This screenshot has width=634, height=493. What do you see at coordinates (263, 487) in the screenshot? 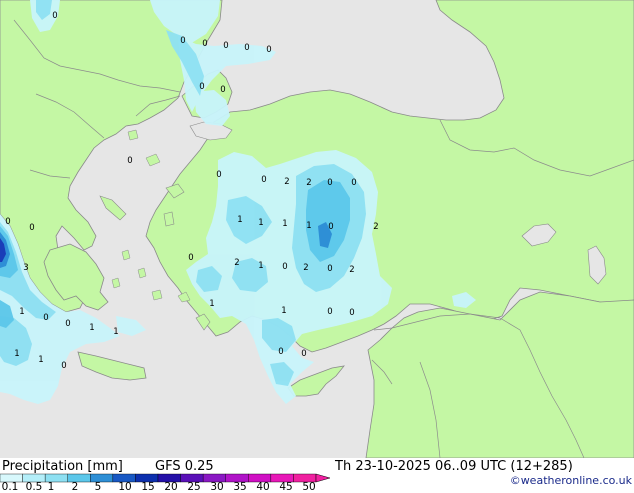
I see `scale-label: 40` at bounding box center [263, 487].